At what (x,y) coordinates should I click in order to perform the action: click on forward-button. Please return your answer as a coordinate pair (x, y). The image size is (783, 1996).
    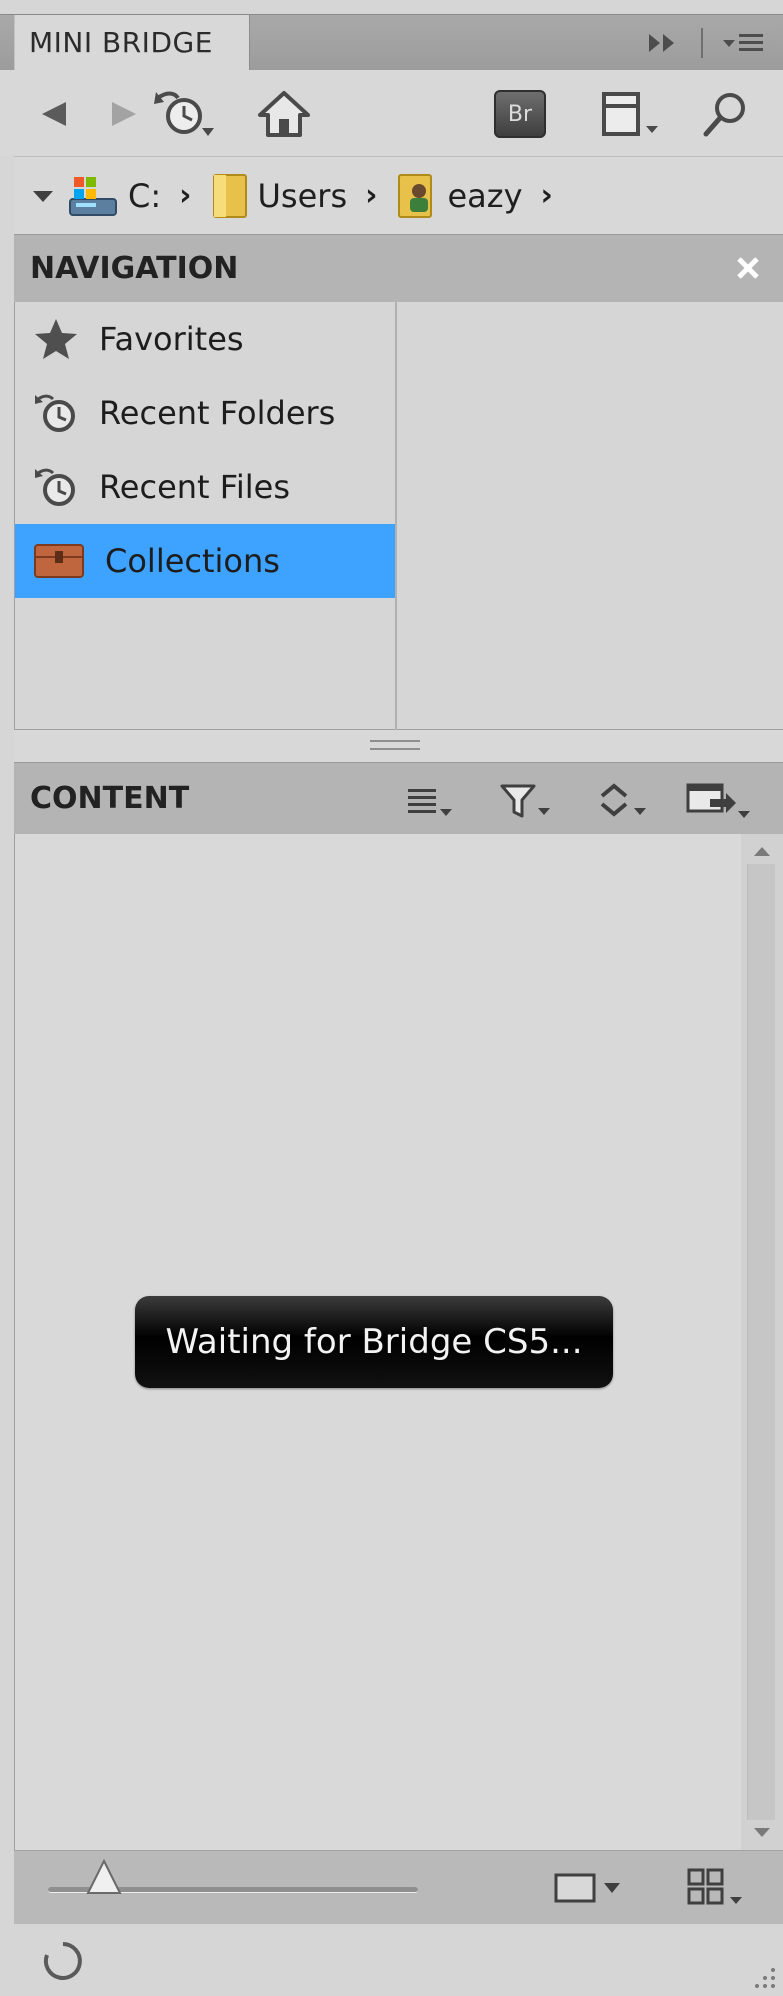
    Looking at the image, I should click on (124, 114).